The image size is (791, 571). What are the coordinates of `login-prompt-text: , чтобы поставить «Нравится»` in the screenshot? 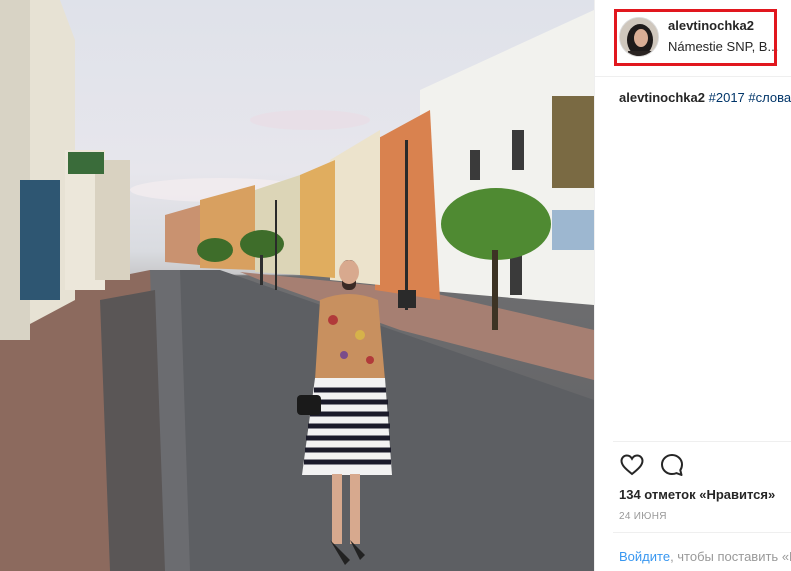 It's located at (730, 556).